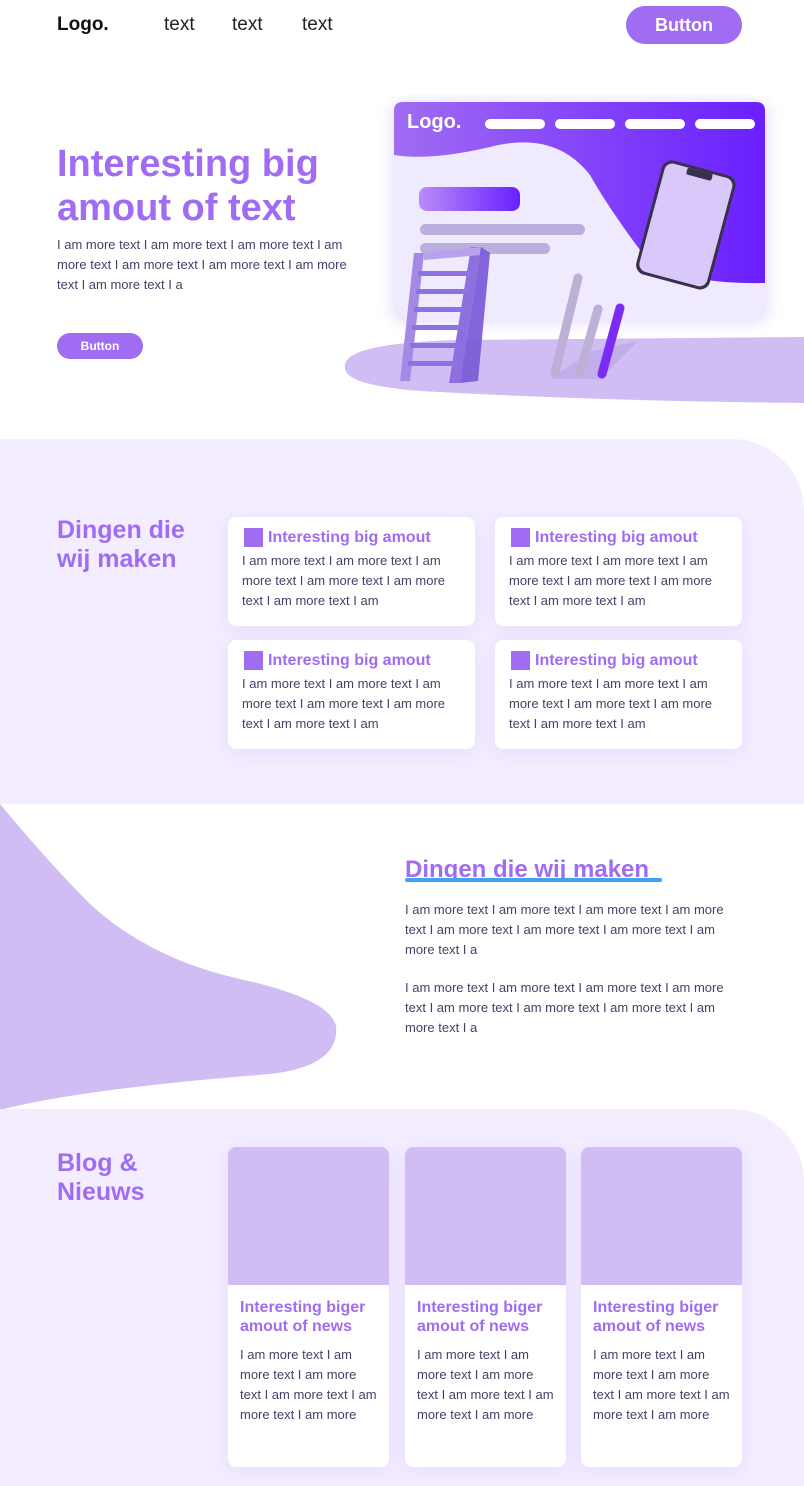  I want to click on hero-title: Interesting big amout of text, so click(188, 186).